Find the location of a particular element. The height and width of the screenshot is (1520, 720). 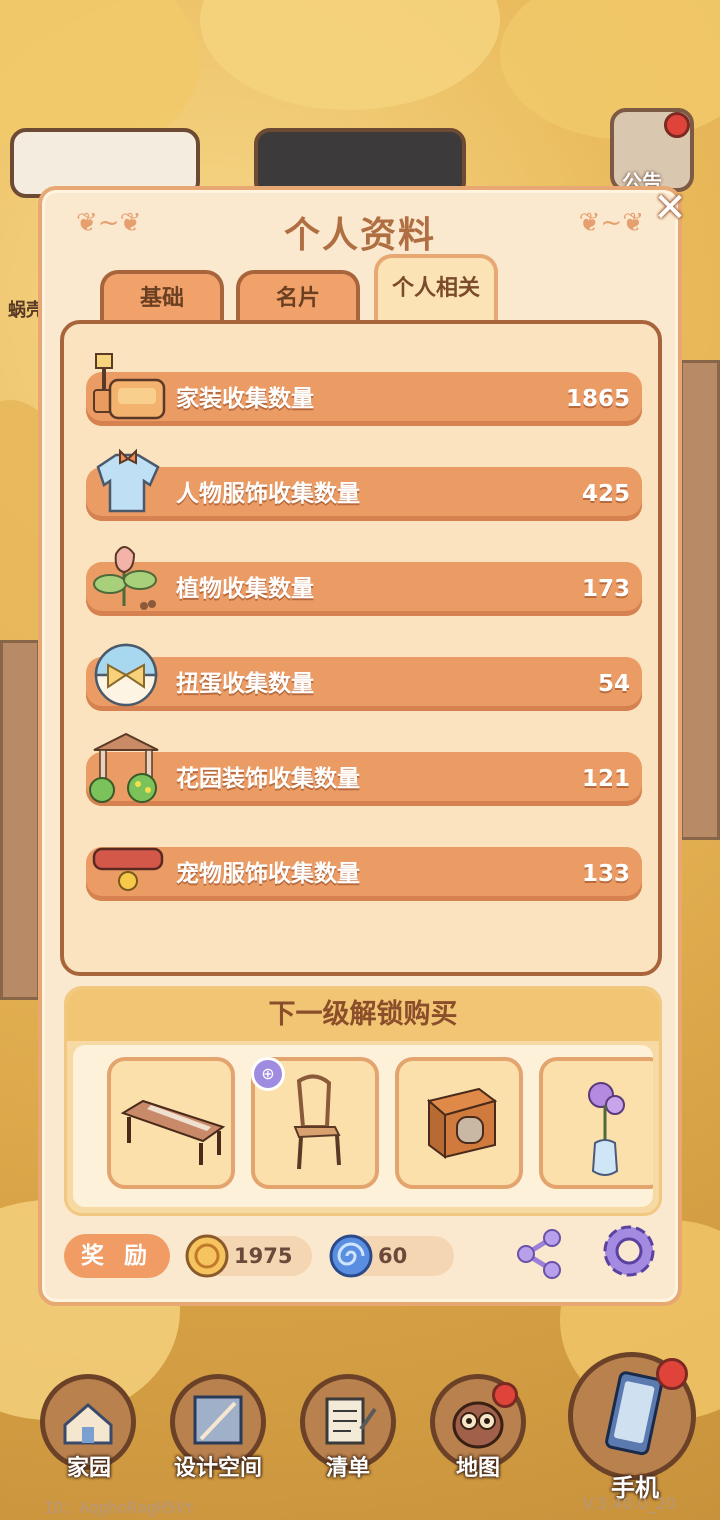

shirt-icon is located at coordinates (128, 480).